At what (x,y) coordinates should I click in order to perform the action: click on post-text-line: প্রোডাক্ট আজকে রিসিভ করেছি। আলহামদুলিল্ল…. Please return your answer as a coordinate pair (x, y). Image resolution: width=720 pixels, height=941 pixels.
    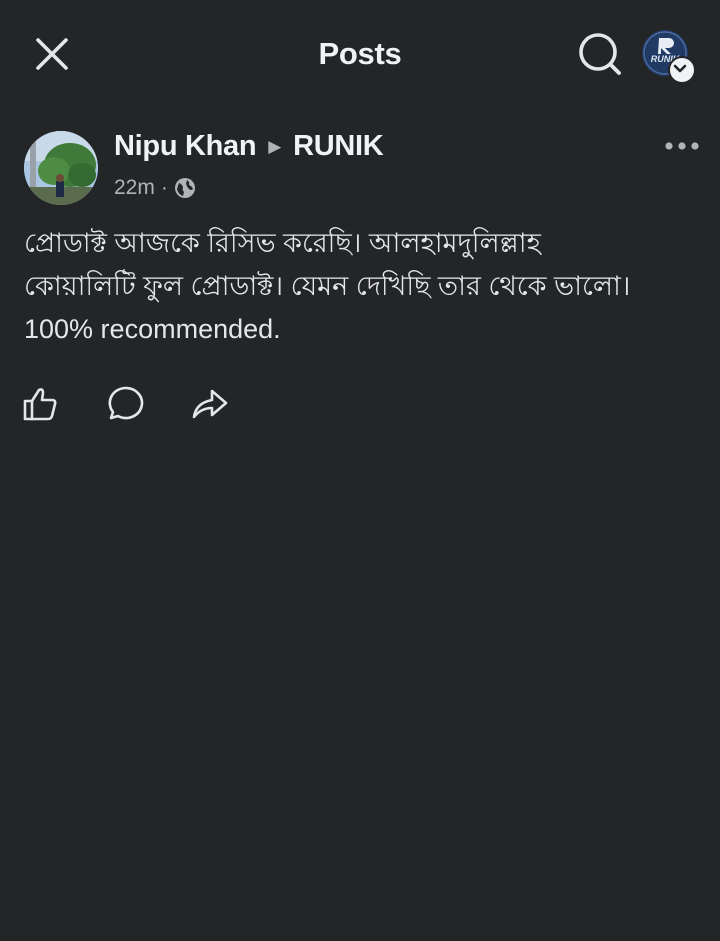
    Looking at the image, I should click on (282, 243).